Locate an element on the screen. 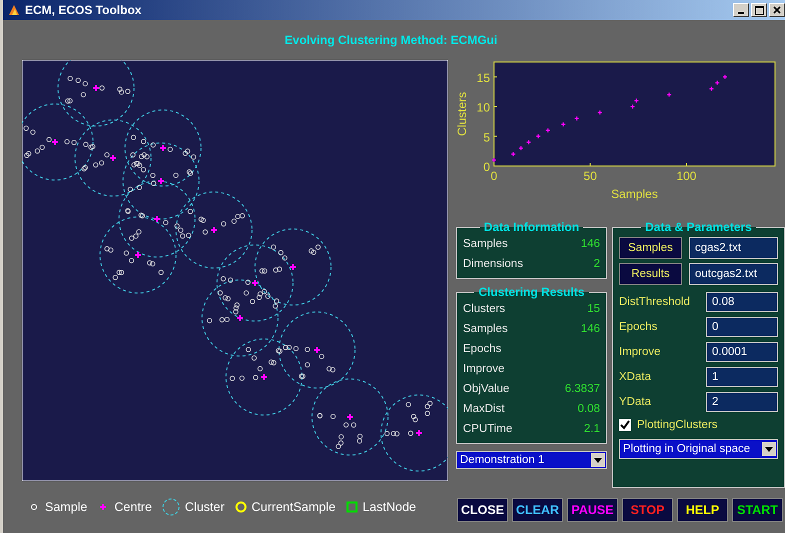 The image size is (785, 533). y-axis-label: Clusters is located at coordinates (462, 114).